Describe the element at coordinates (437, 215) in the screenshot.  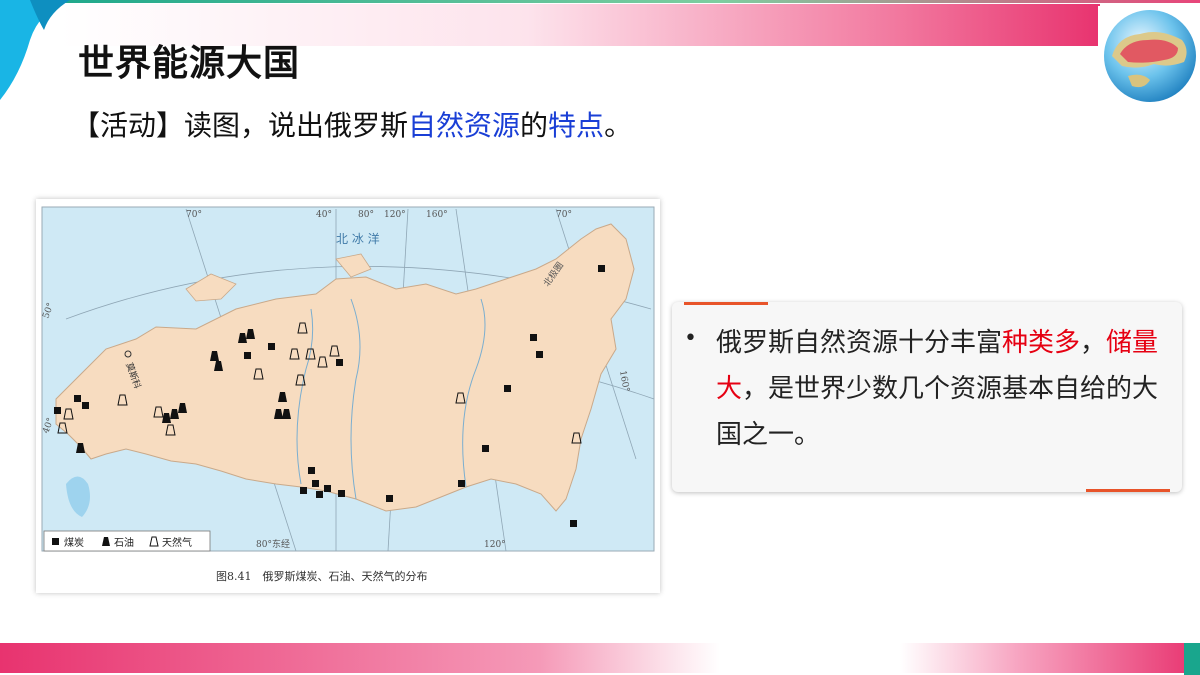
I see `lon-label: 160°` at that location.